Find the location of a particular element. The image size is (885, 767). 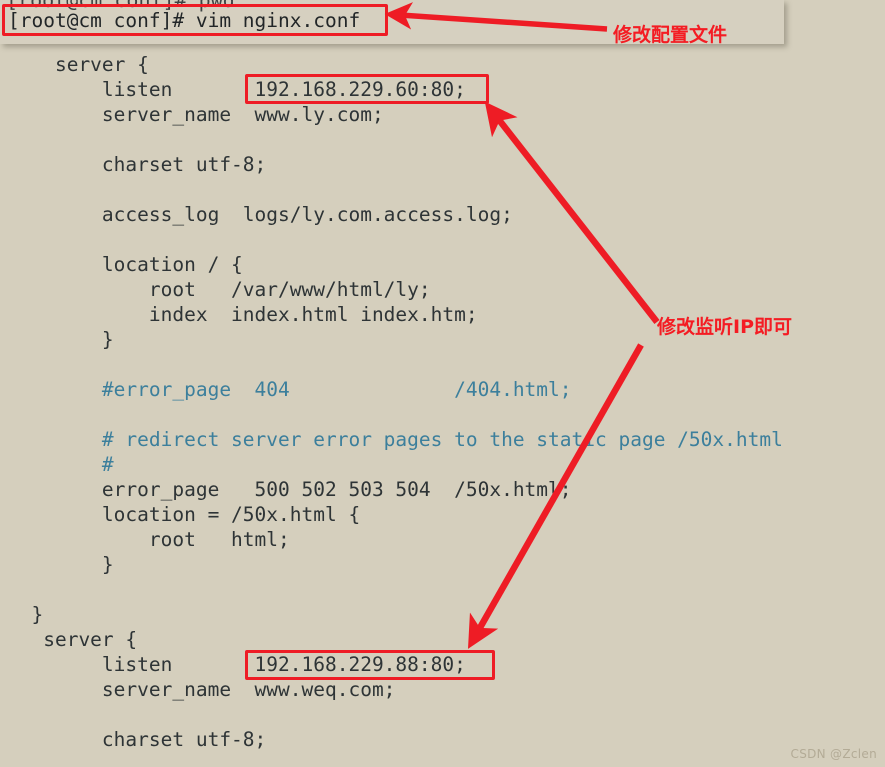

code-line: listen 192.168.229.88:80; is located at coordinates (237, 664).